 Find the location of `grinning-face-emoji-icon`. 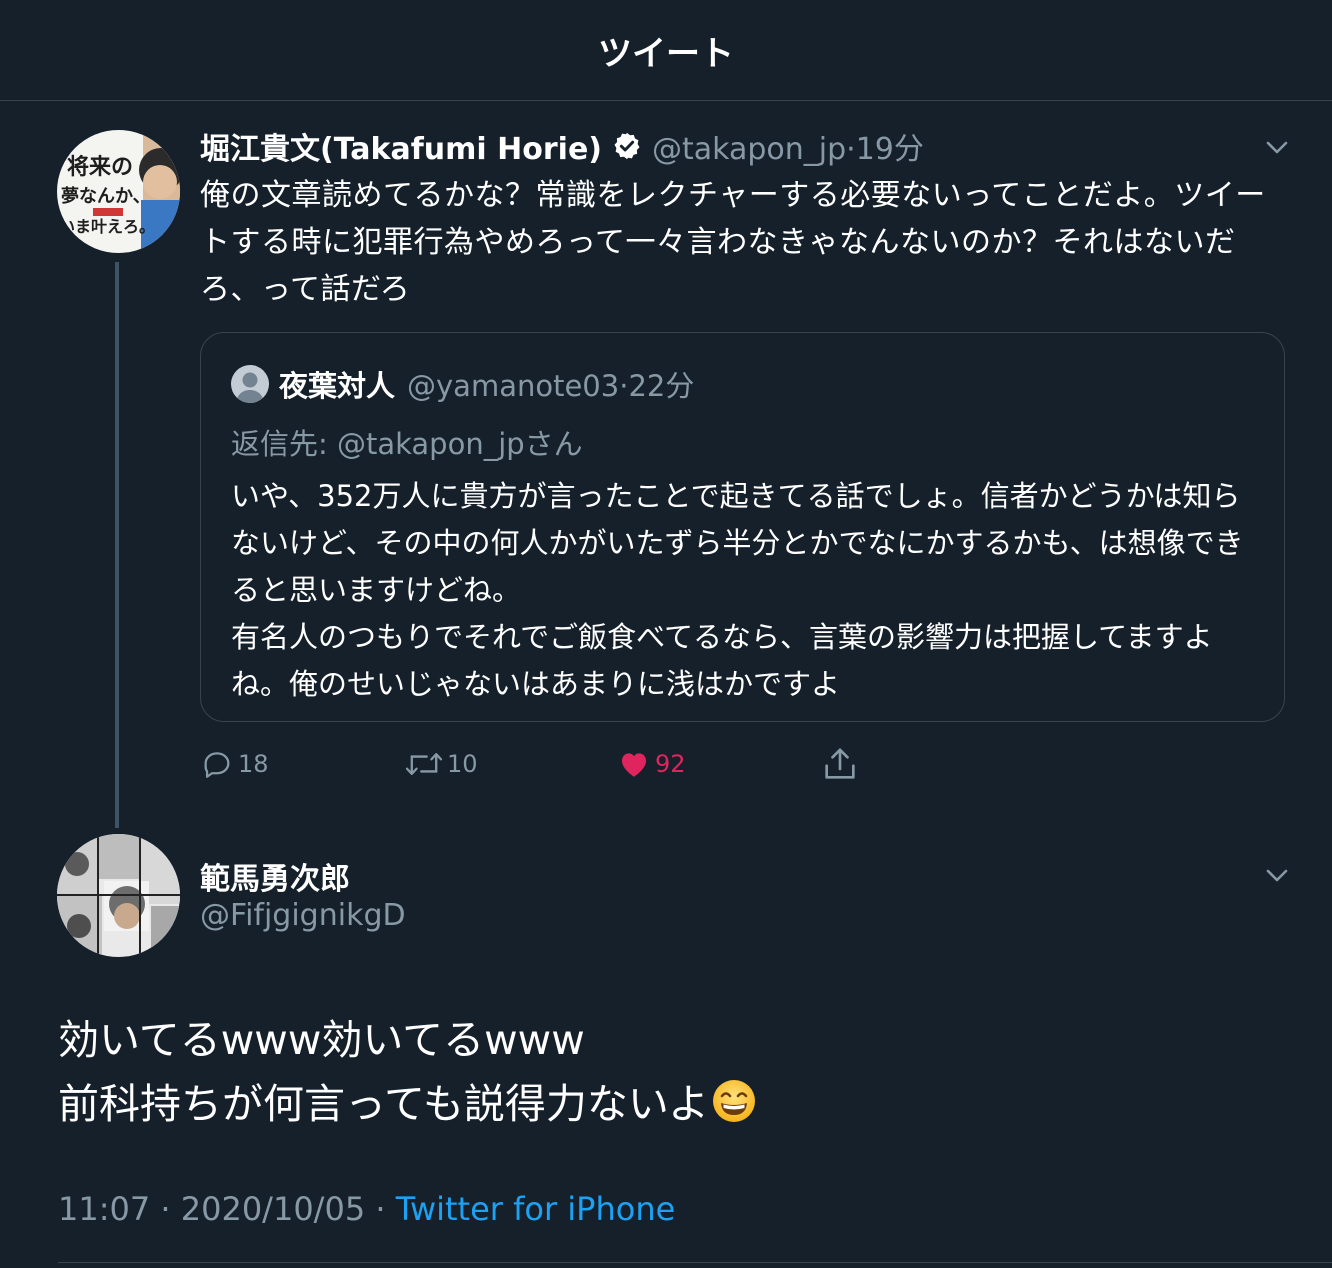

grinning-face-emoji-icon is located at coordinates (734, 1101).